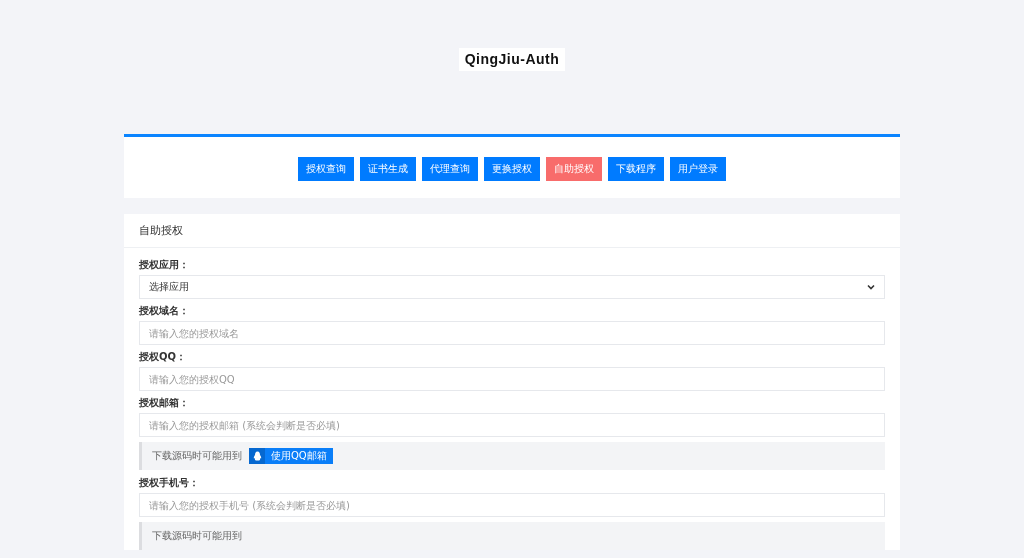 Image resolution: width=1024 pixels, height=558 pixels. What do you see at coordinates (450, 168) in the screenshot?
I see `nav-button: 代理查询` at bounding box center [450, 168].